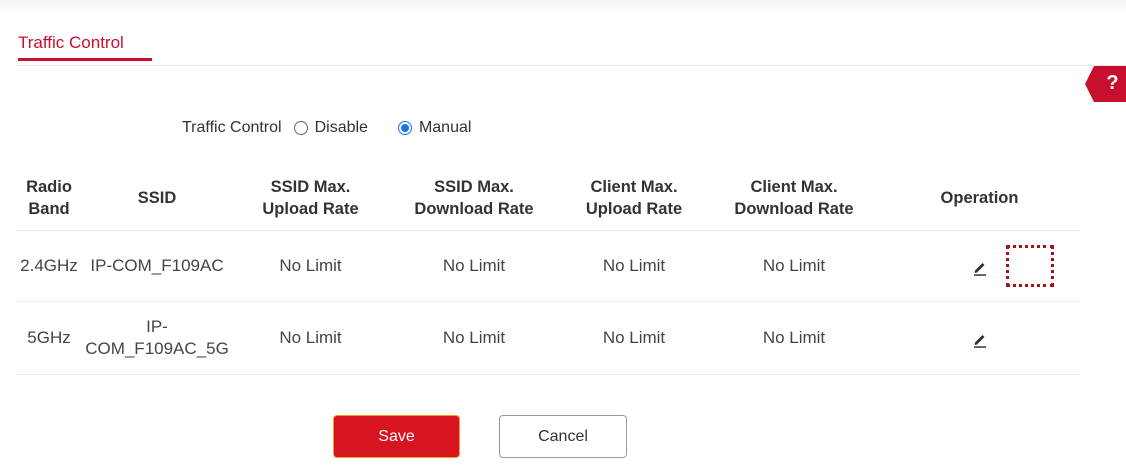 The image size is (1126, 468). What do you see at coordinates (232, 127) in the screenshot?
I see `traffic-control-label: Traffic Control` at bounding box center [232, 127].